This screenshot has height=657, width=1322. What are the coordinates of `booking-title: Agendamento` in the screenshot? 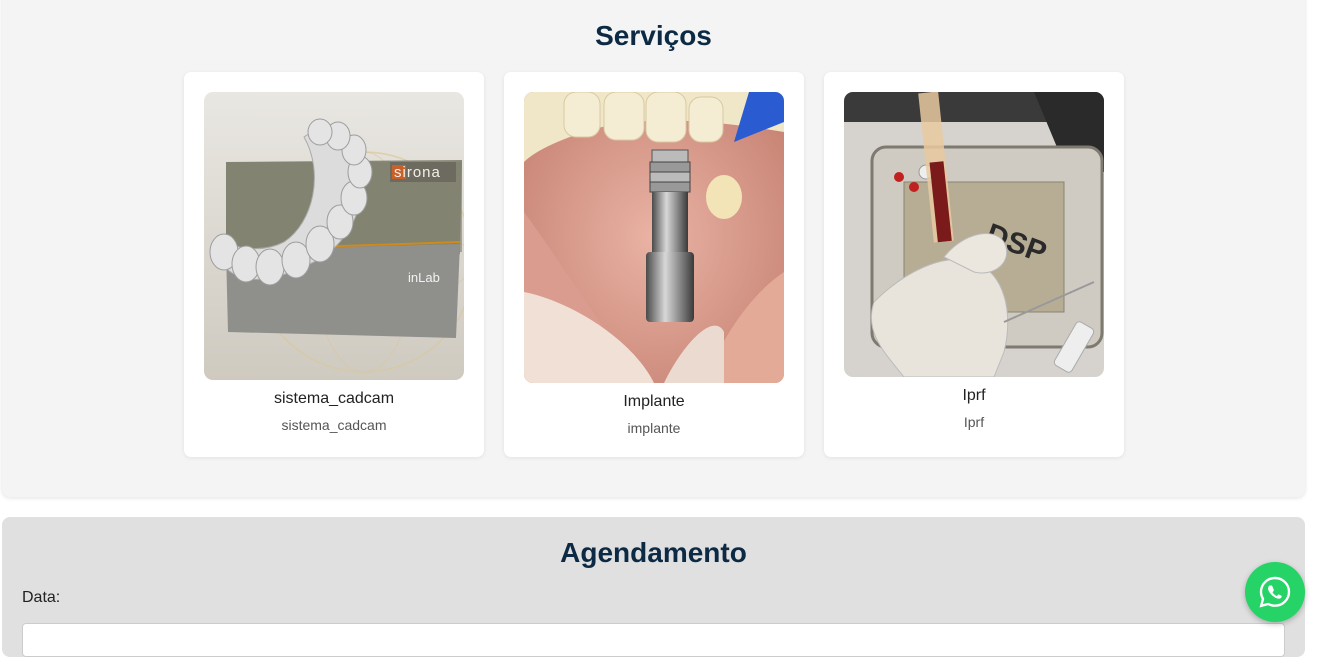 It's located at (653, 552).